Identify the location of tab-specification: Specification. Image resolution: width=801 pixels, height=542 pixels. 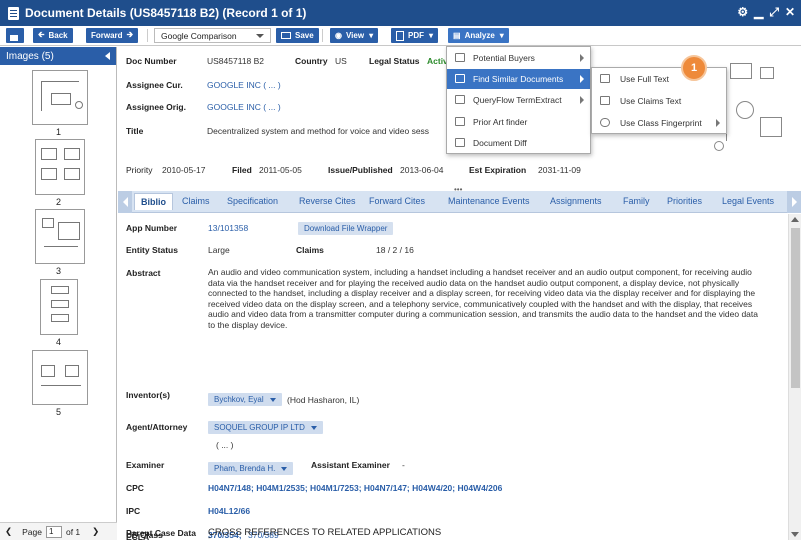
(252, 201).